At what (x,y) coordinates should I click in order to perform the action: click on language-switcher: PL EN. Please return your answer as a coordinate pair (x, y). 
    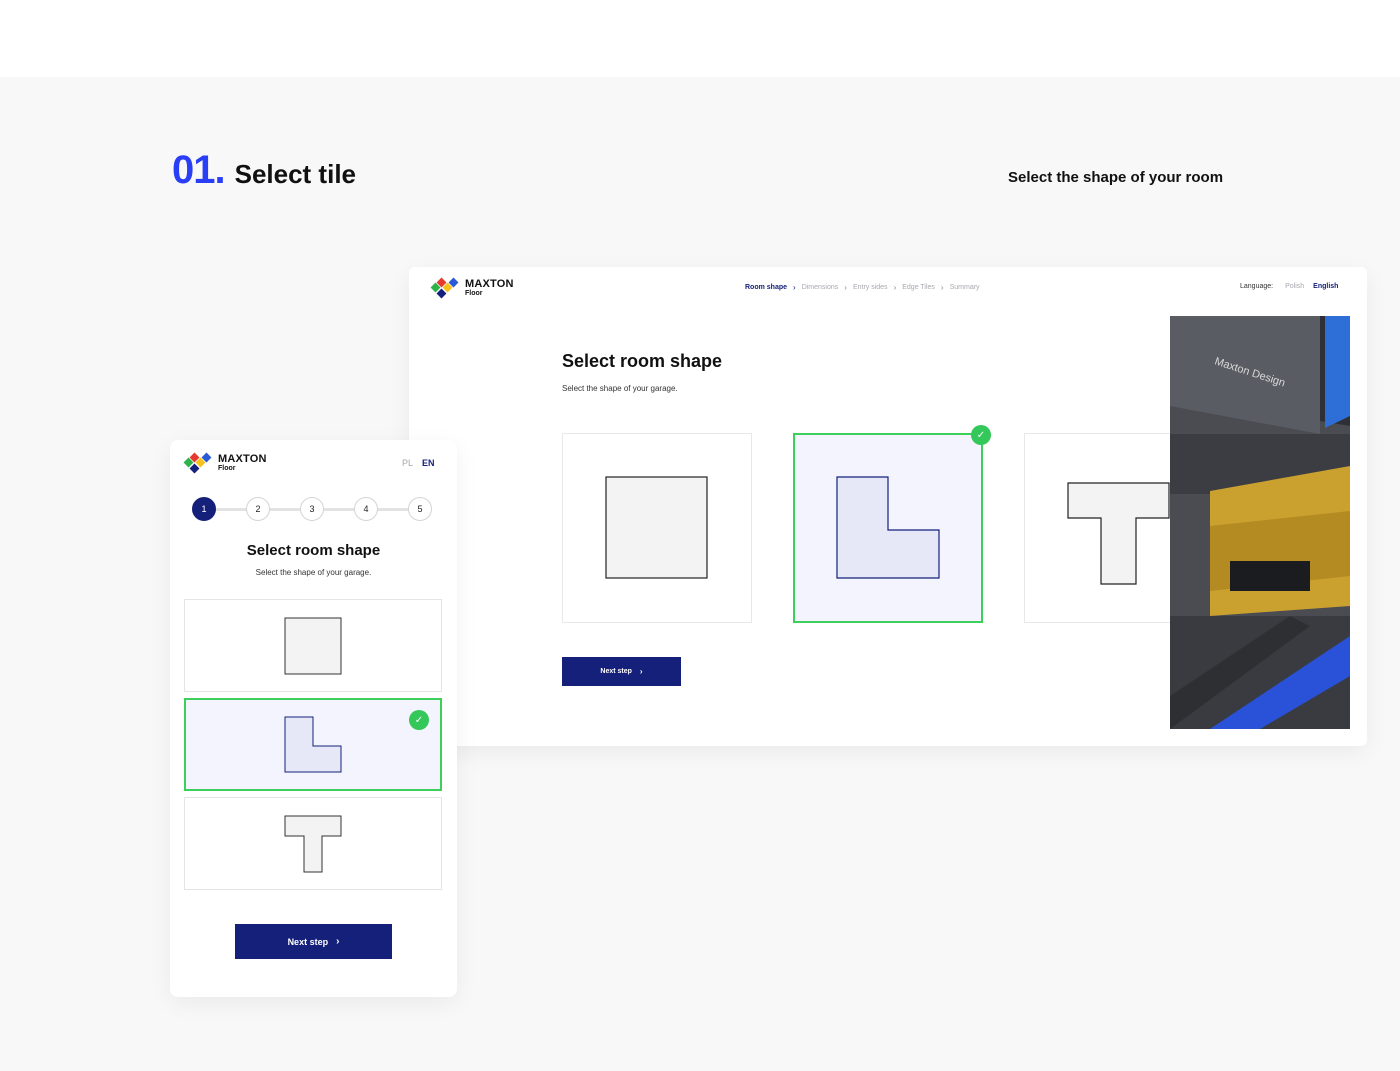
    Looking at the image, I should click on (423, 463).